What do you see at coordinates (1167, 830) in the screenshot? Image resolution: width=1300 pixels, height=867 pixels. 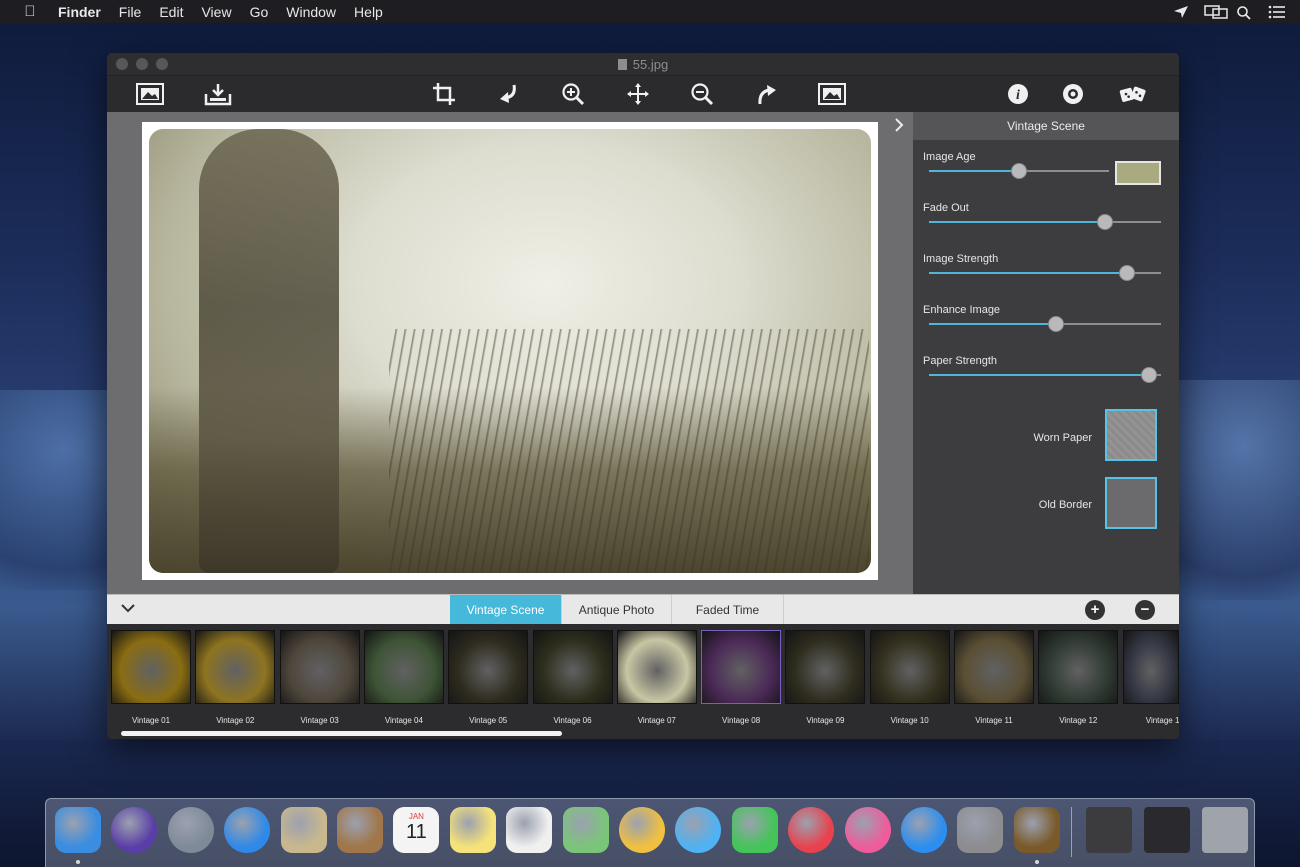 I see `screenshot-stack-icon` at bounding box center [1167, 830].